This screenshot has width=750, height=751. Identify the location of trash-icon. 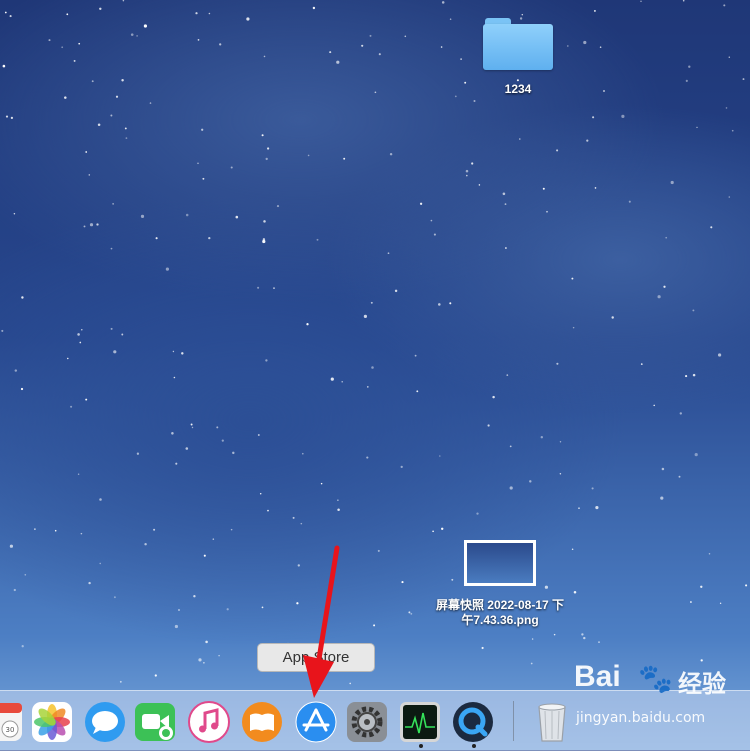
(552, 722).